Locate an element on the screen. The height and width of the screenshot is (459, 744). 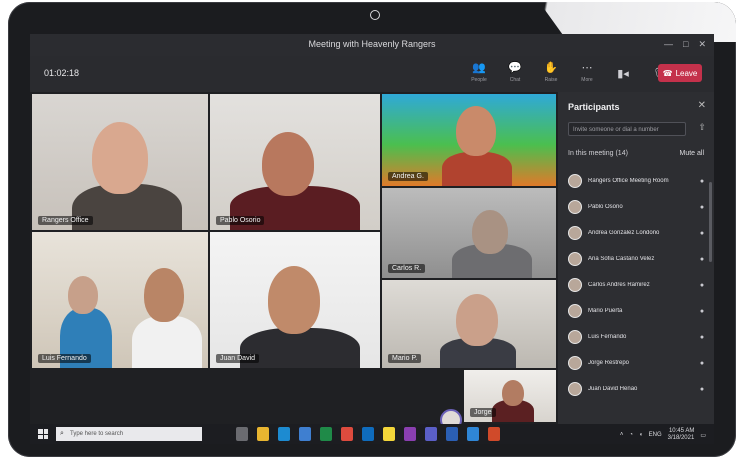
network-icon: ◔ is located at coordinates (631, 435).